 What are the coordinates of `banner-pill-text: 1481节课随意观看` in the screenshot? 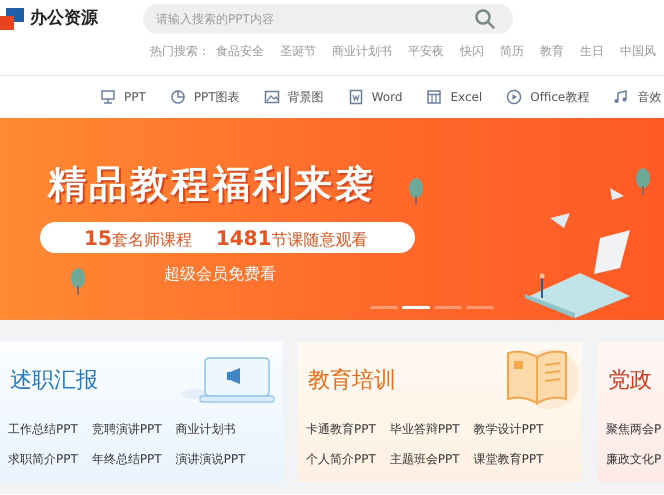 It's located at (292, 238).